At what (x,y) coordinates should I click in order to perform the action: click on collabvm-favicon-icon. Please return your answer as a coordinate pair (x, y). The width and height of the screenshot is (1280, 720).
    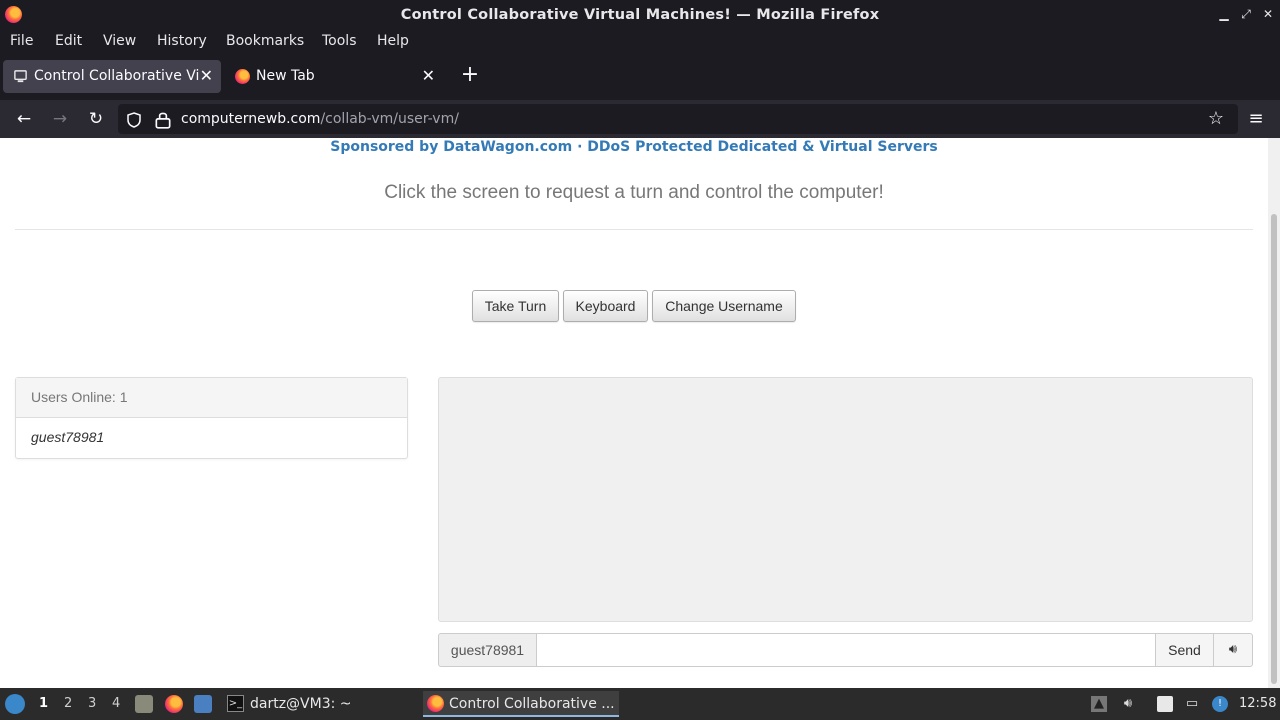
    Looking at the image, I should click on (20, 76).